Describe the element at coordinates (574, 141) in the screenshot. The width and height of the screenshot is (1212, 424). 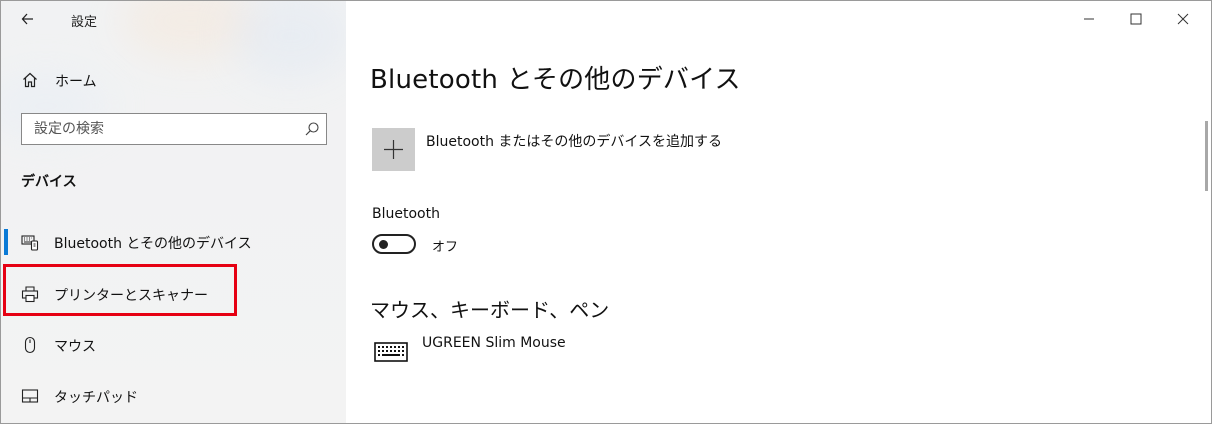
I see `add-device-label: Bluetooth またはその他のデバイスを追加する` at that location.